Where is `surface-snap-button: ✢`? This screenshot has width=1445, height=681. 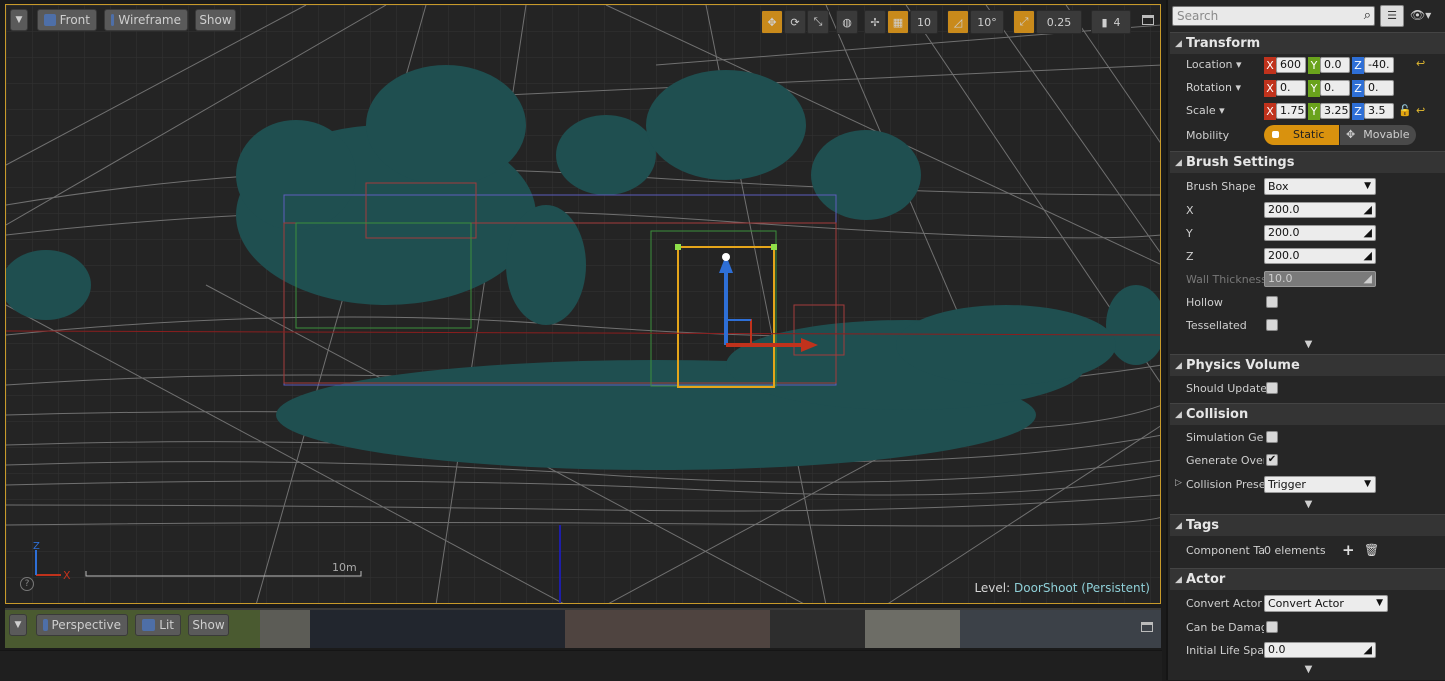
surface-snap-button: ✢ is located at coordinates (875, 22).